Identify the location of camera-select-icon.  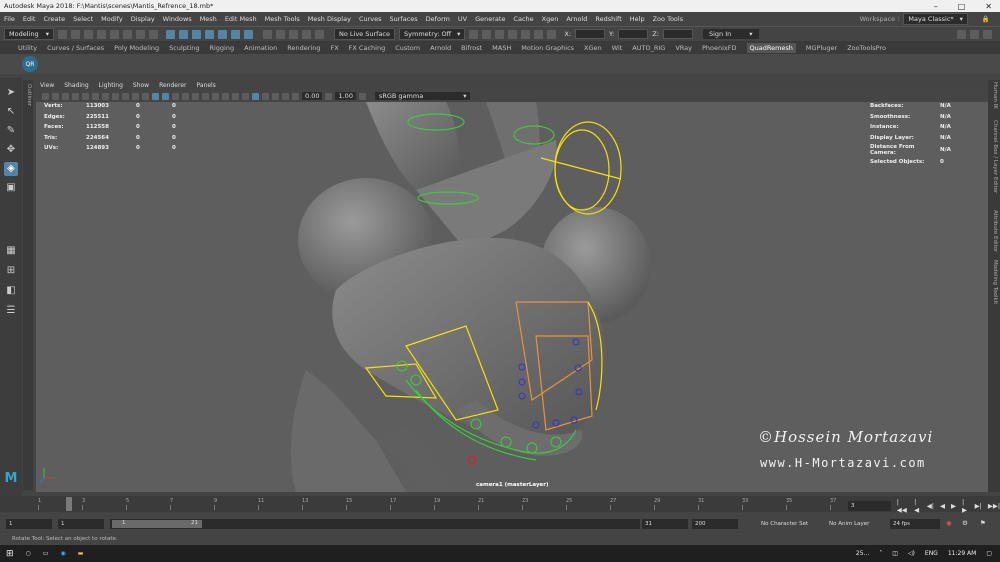
(45, 96).